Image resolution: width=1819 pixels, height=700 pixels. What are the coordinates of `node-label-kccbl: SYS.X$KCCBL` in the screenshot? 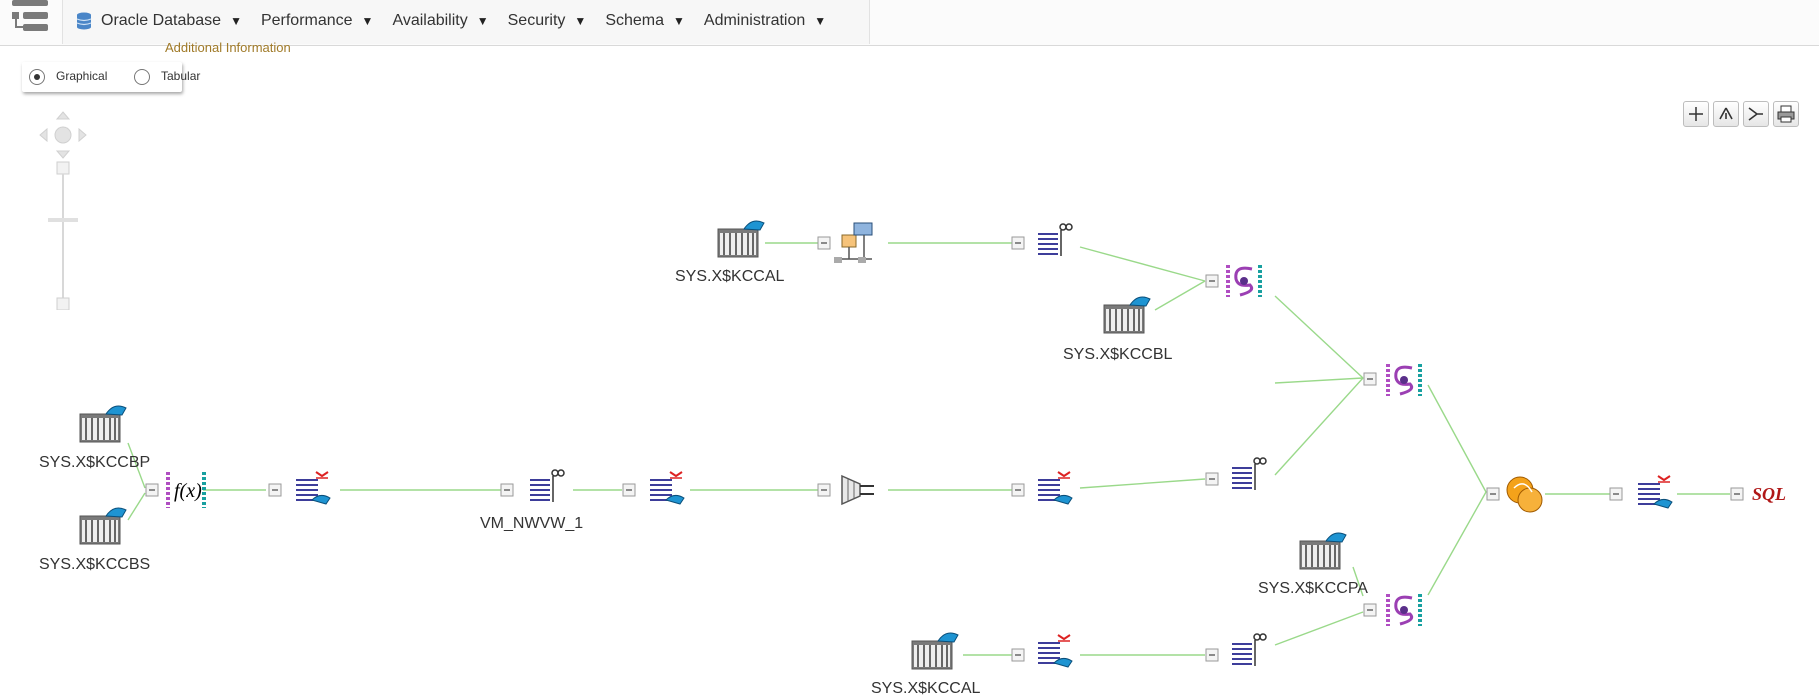 It's located at (1118, 354).